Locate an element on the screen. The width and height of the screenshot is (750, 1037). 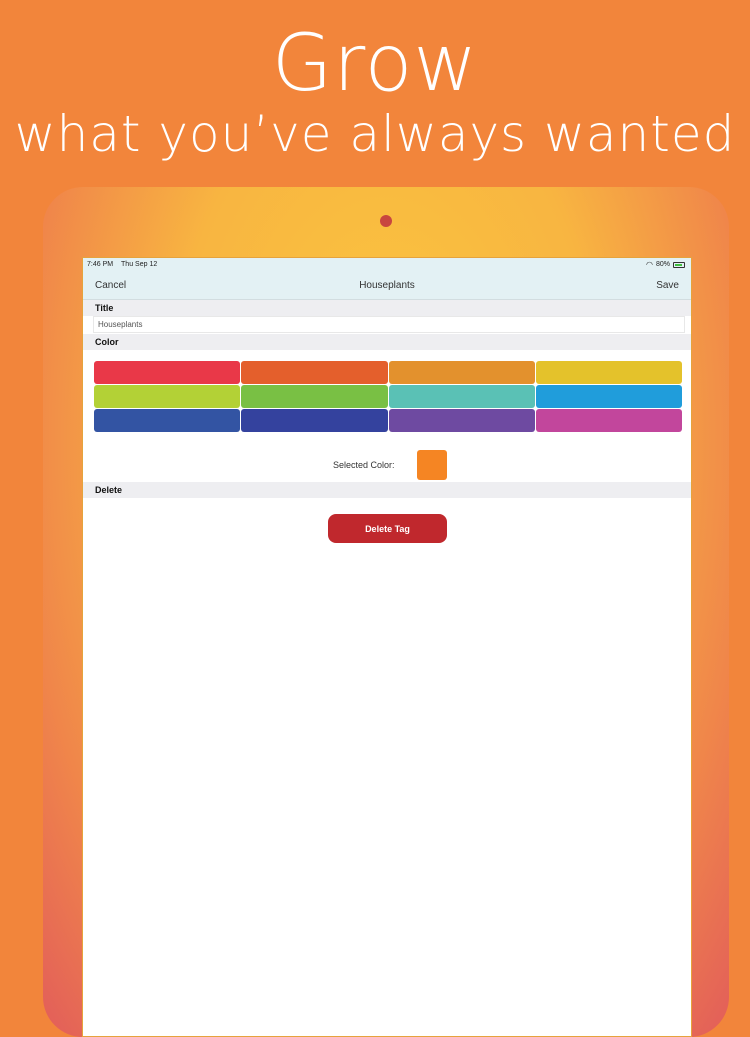
title-input is located at coordinates (389, 324).